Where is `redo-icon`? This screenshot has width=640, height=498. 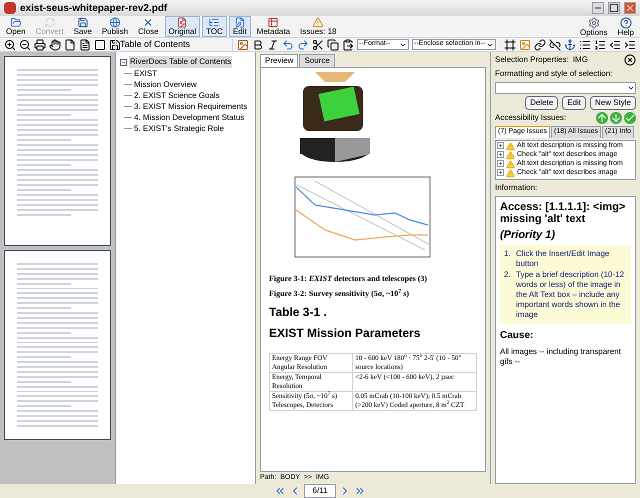
redo-icon is located at coordinates (303, 44).